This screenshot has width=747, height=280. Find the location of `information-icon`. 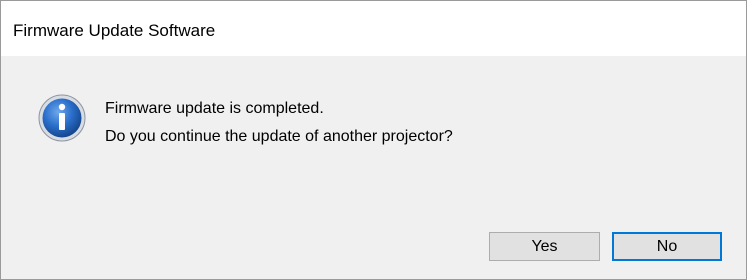

information-icon is located at coordinates (62, 118).